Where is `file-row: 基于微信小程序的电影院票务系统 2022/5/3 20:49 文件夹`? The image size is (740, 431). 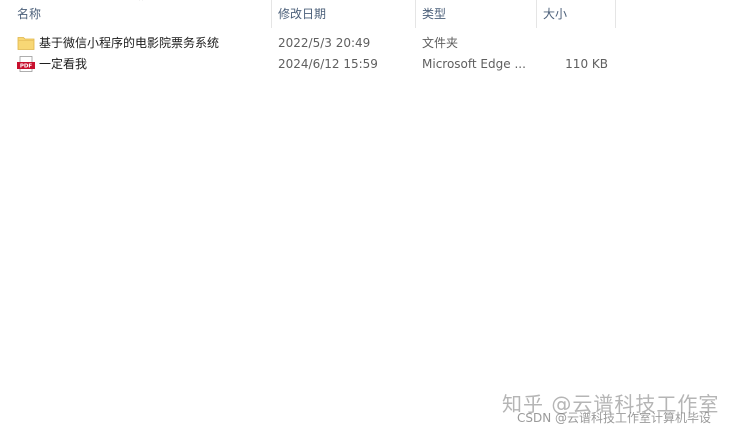
file-row: 基于微信小程序的电影院票务系统 2022/5/3 20:49 文件夹 is located at coordinates (370, 43).